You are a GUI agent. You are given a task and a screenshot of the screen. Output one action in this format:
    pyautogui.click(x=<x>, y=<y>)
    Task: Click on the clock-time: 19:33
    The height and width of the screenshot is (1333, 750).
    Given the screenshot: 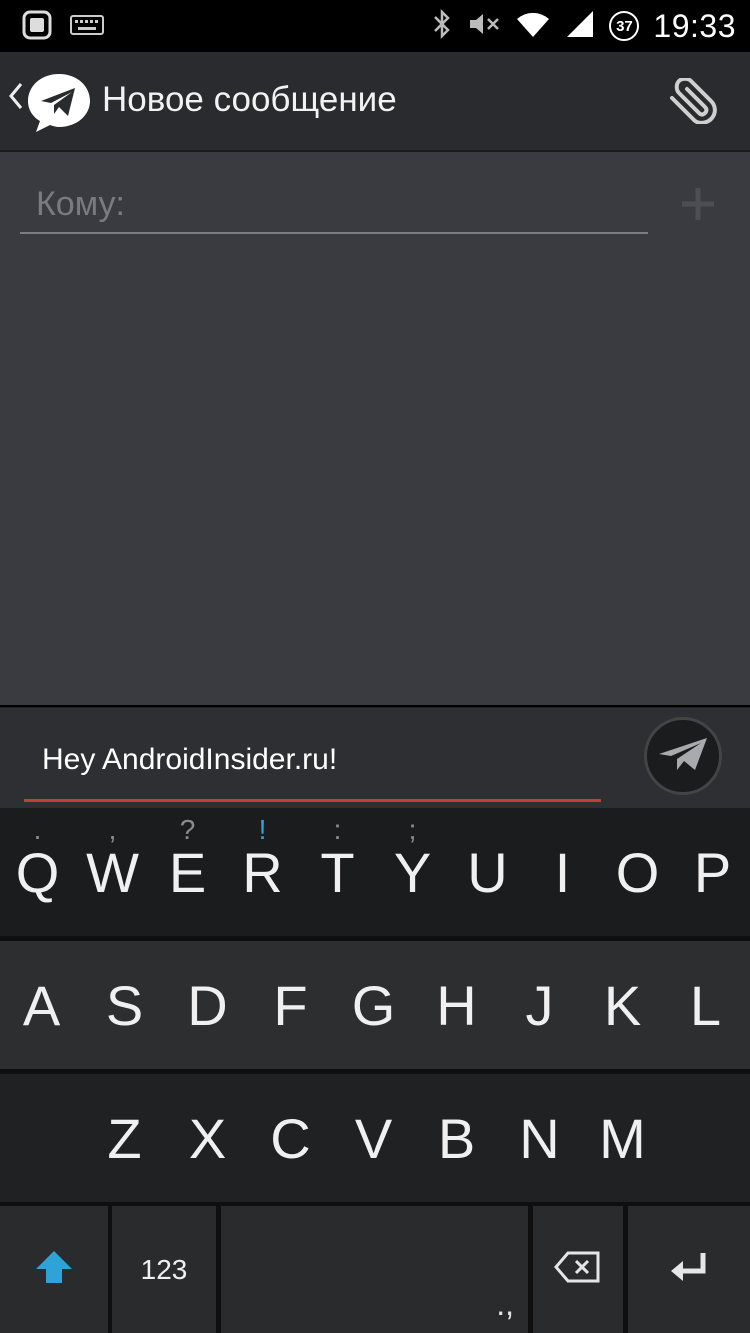 What is the action you would take?
    pyautogui.click(x=694, y=25)
    